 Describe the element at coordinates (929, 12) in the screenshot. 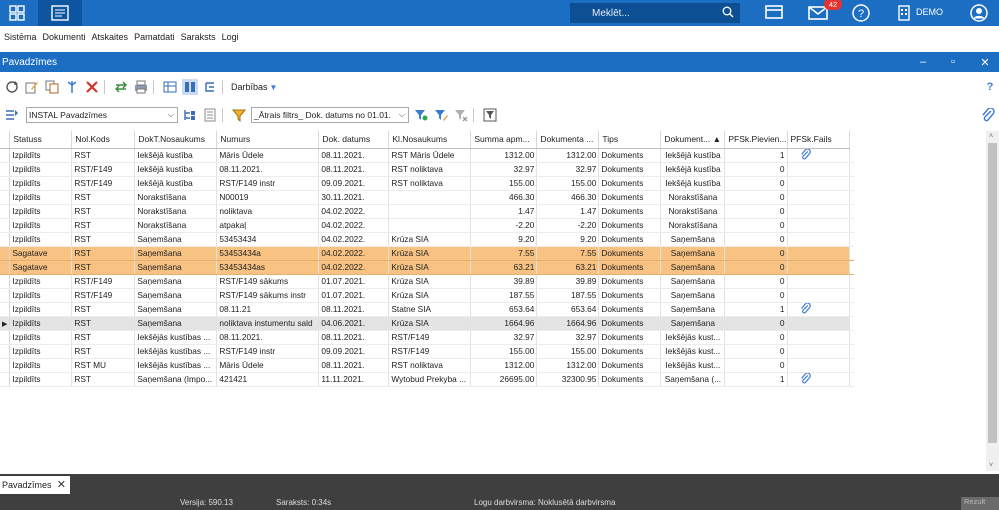

I see `company-label: DEMO` at that location.